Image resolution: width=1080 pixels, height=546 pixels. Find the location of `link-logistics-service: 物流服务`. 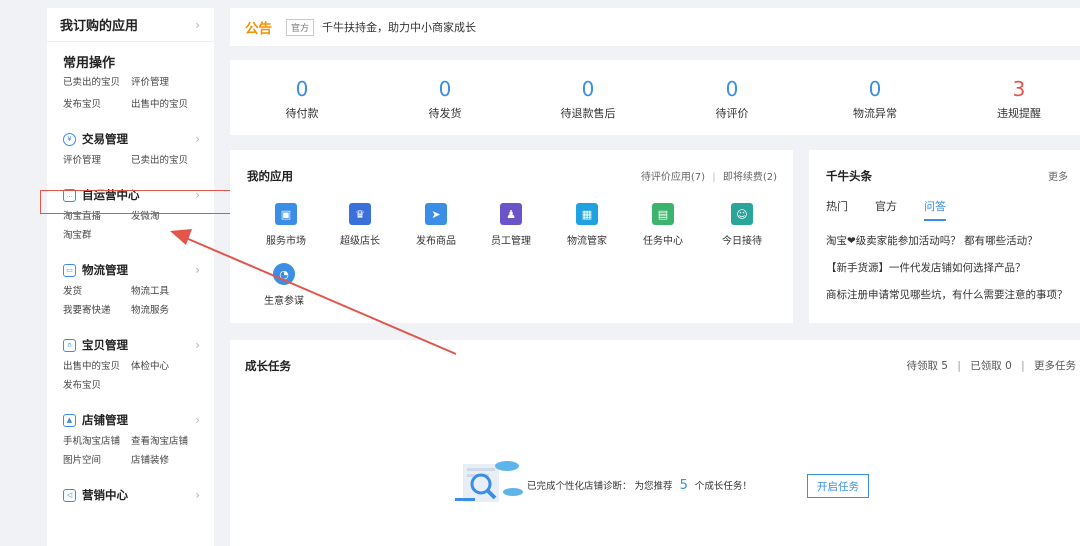

link-logistics-service: 物流服务 is located at coordinates (171, 309).